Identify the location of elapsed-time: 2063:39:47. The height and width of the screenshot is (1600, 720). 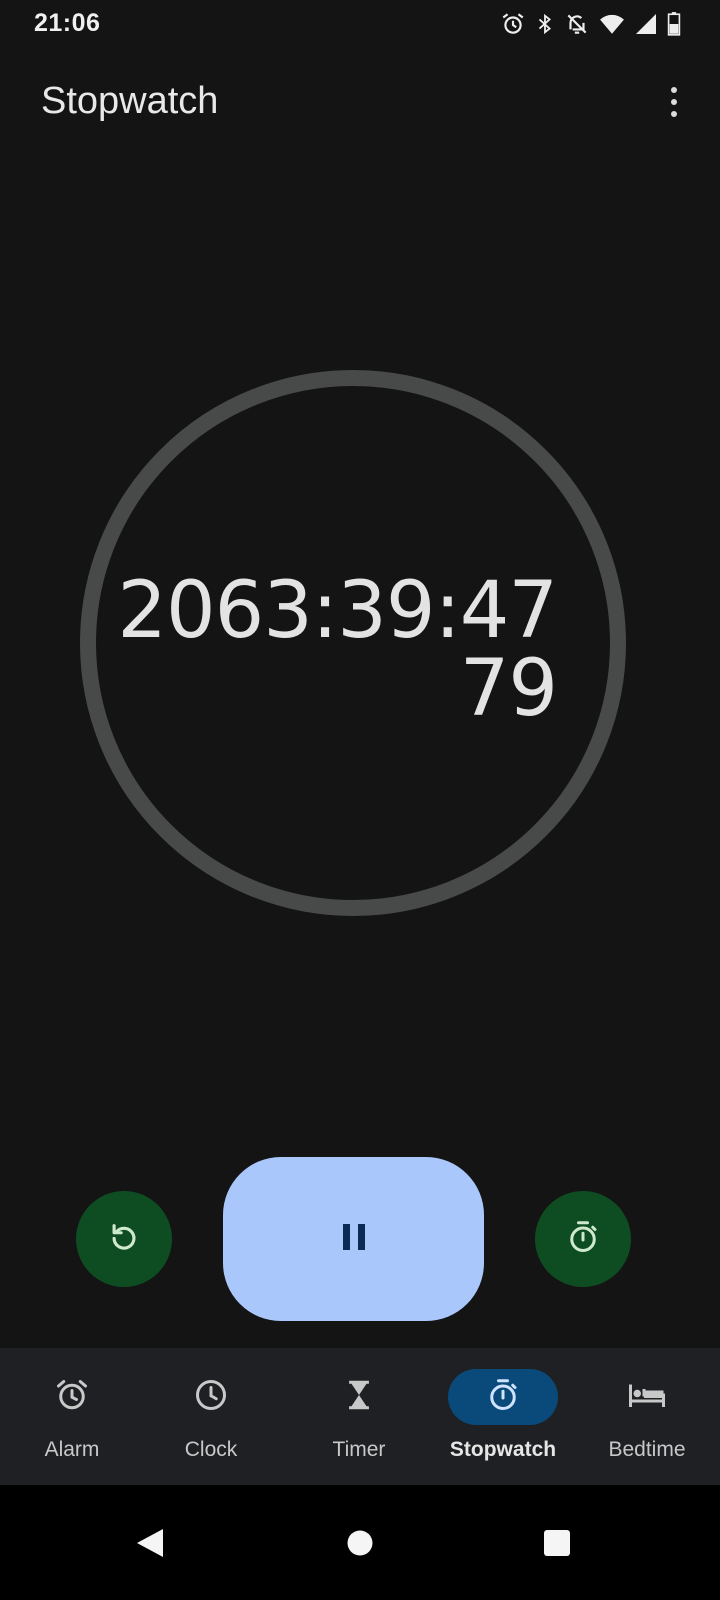
(337, 611).